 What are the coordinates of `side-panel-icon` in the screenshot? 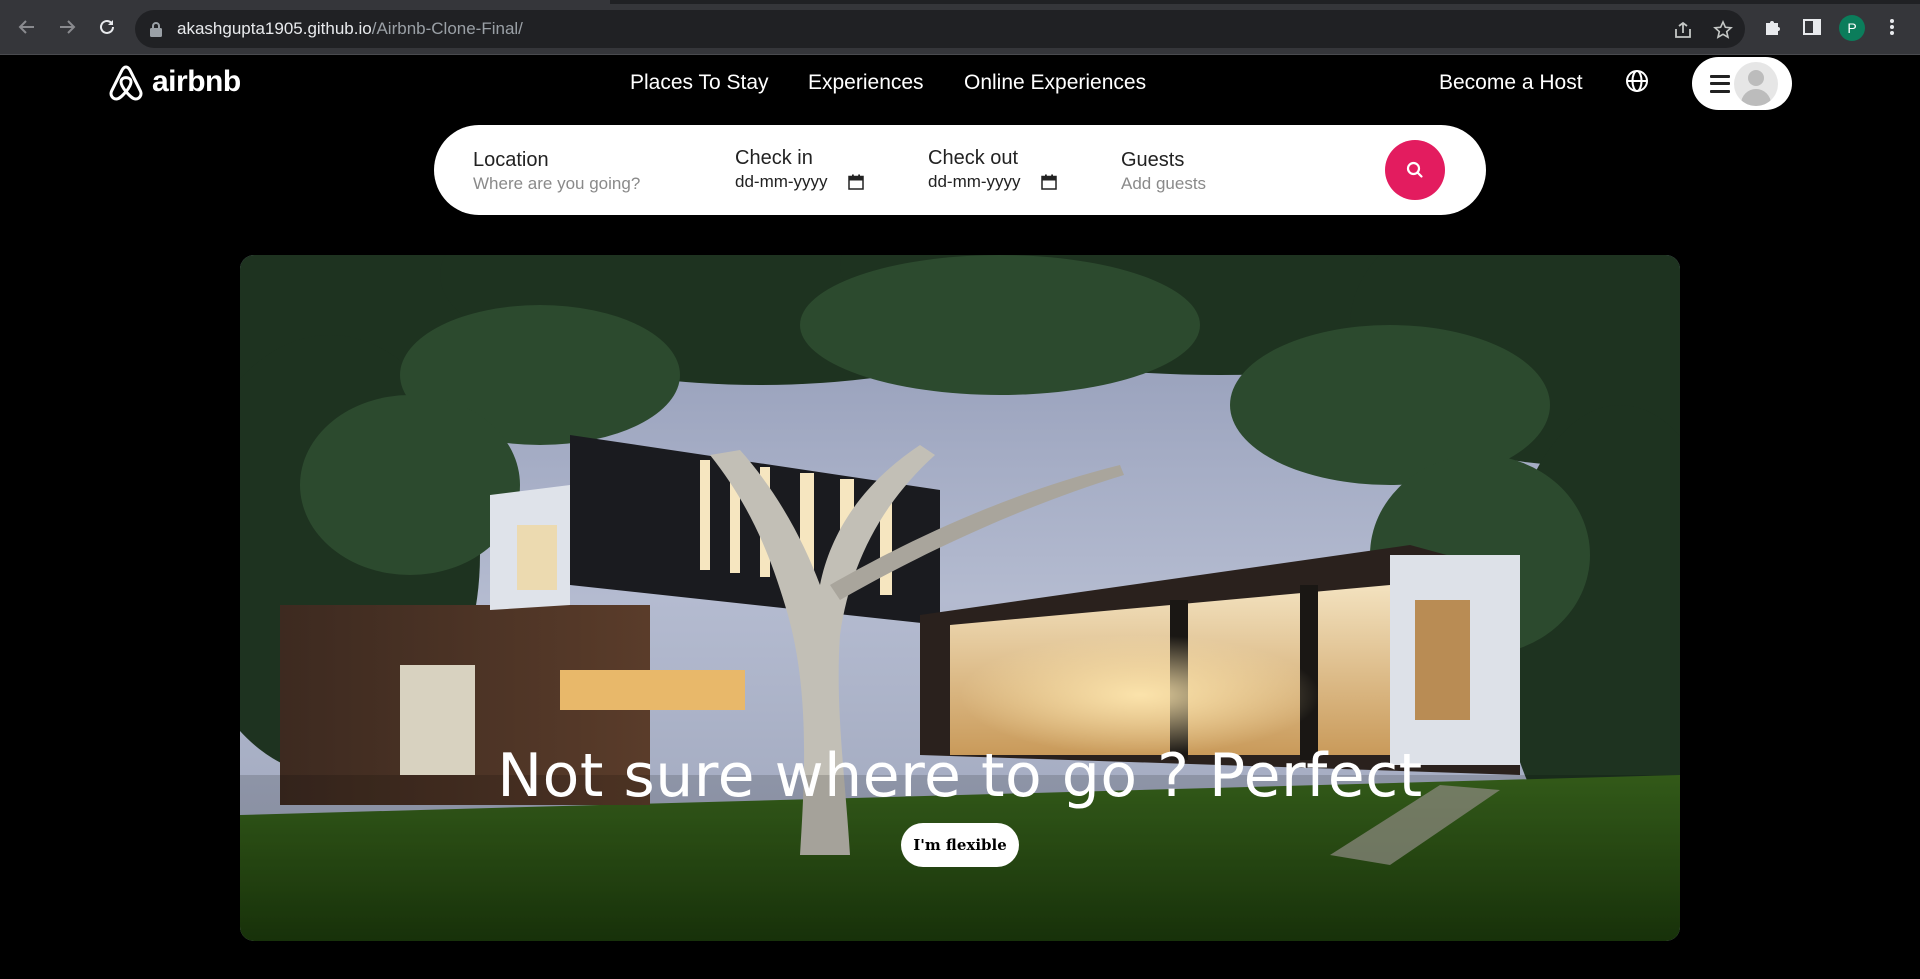 It's located at (1812, 27).